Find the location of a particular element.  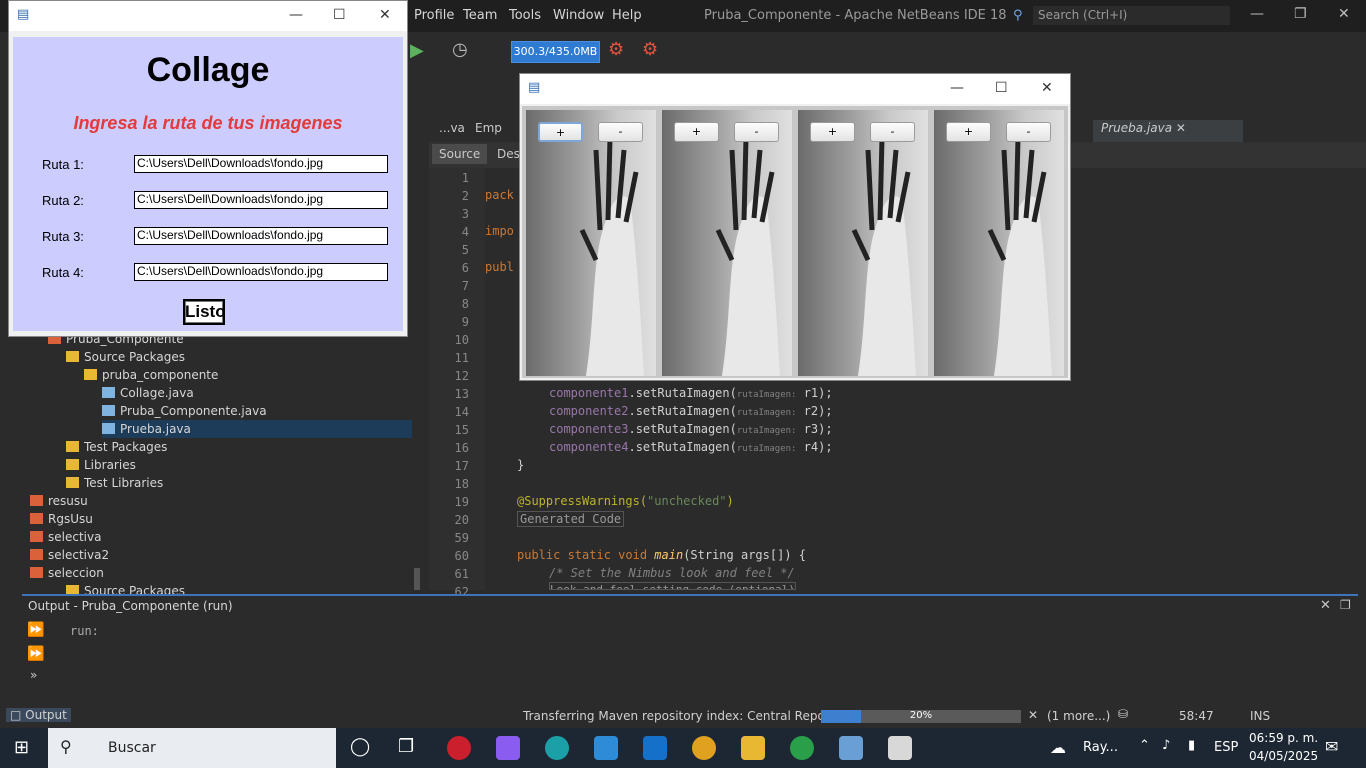

java-icon: ▤ is located at coordinates (534, 87).